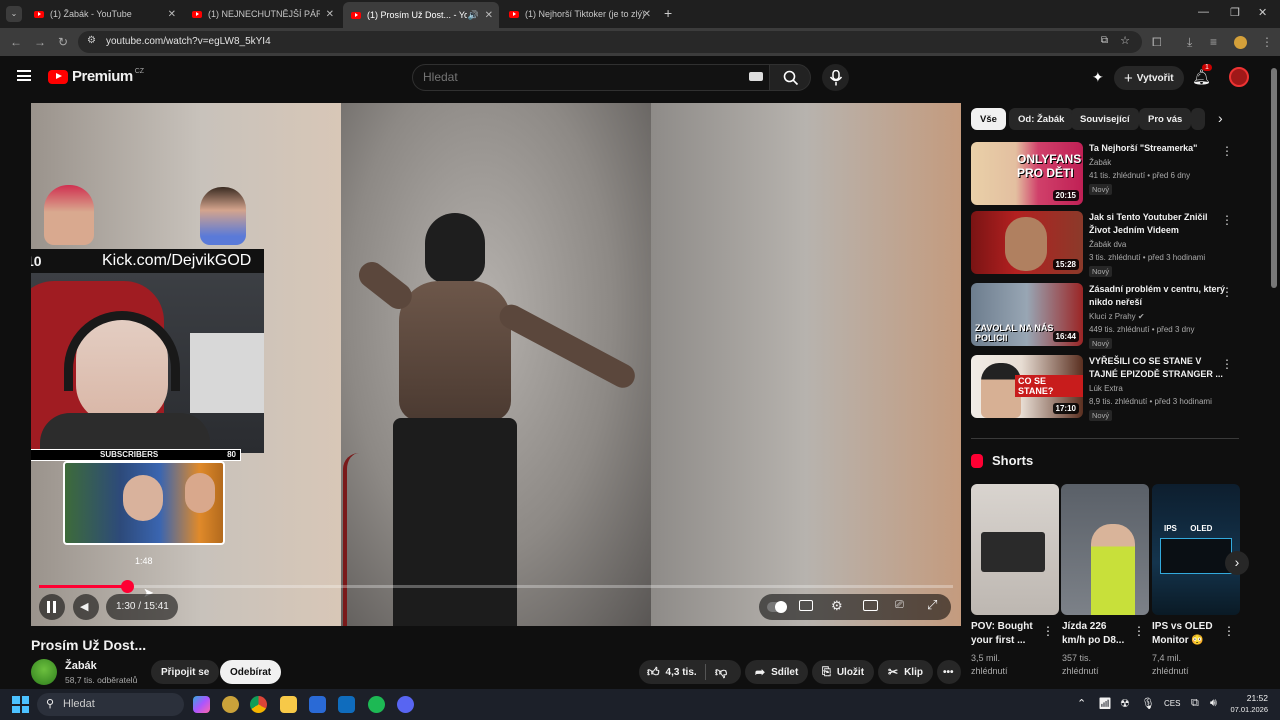 The height and width of the screenshot is (720, 1280). I want to click on chrome-icon, so click(258, 704).